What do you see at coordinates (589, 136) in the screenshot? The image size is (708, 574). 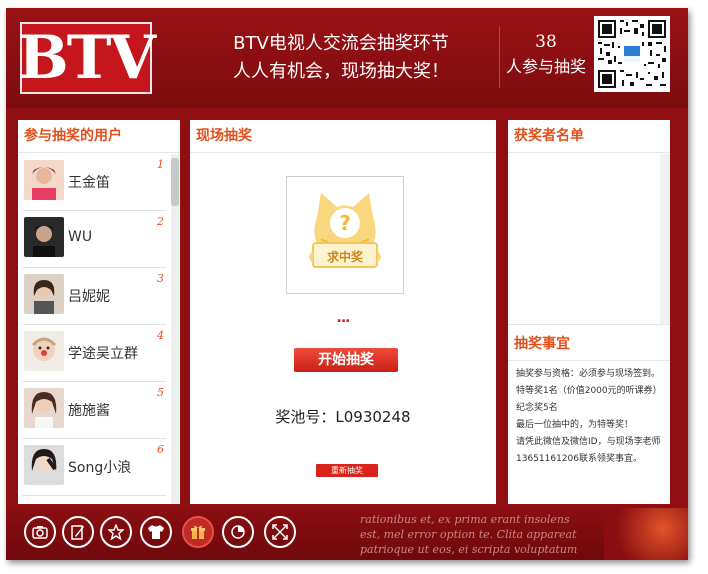 I see `winners-title: 获奖者名单` at bounding box center [589, 136].